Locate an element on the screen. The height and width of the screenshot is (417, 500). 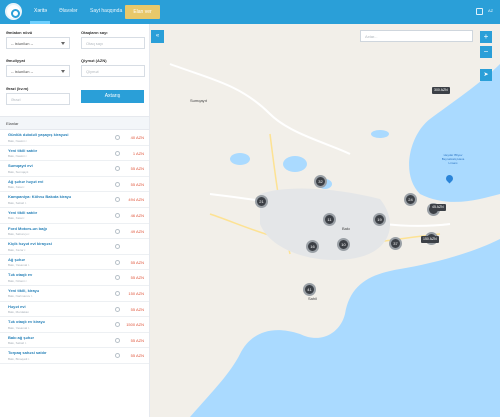
nav-extras: Əlavələr is located at coordinates (68, 11).